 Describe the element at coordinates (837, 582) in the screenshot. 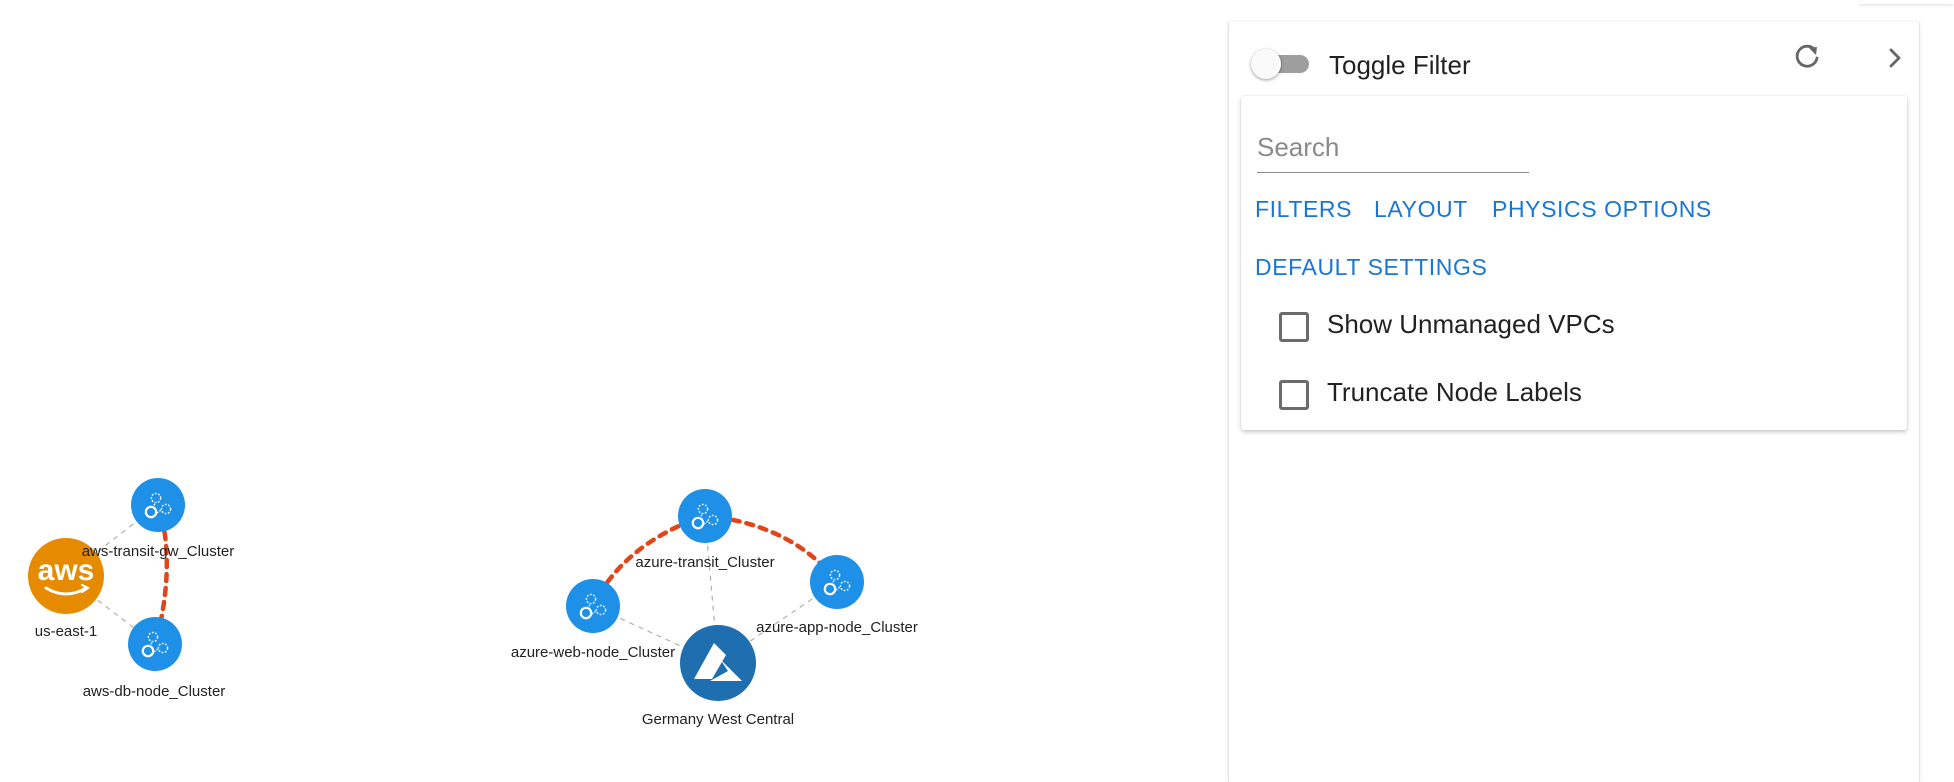

I see `azure-app-cluster-node` at that location.